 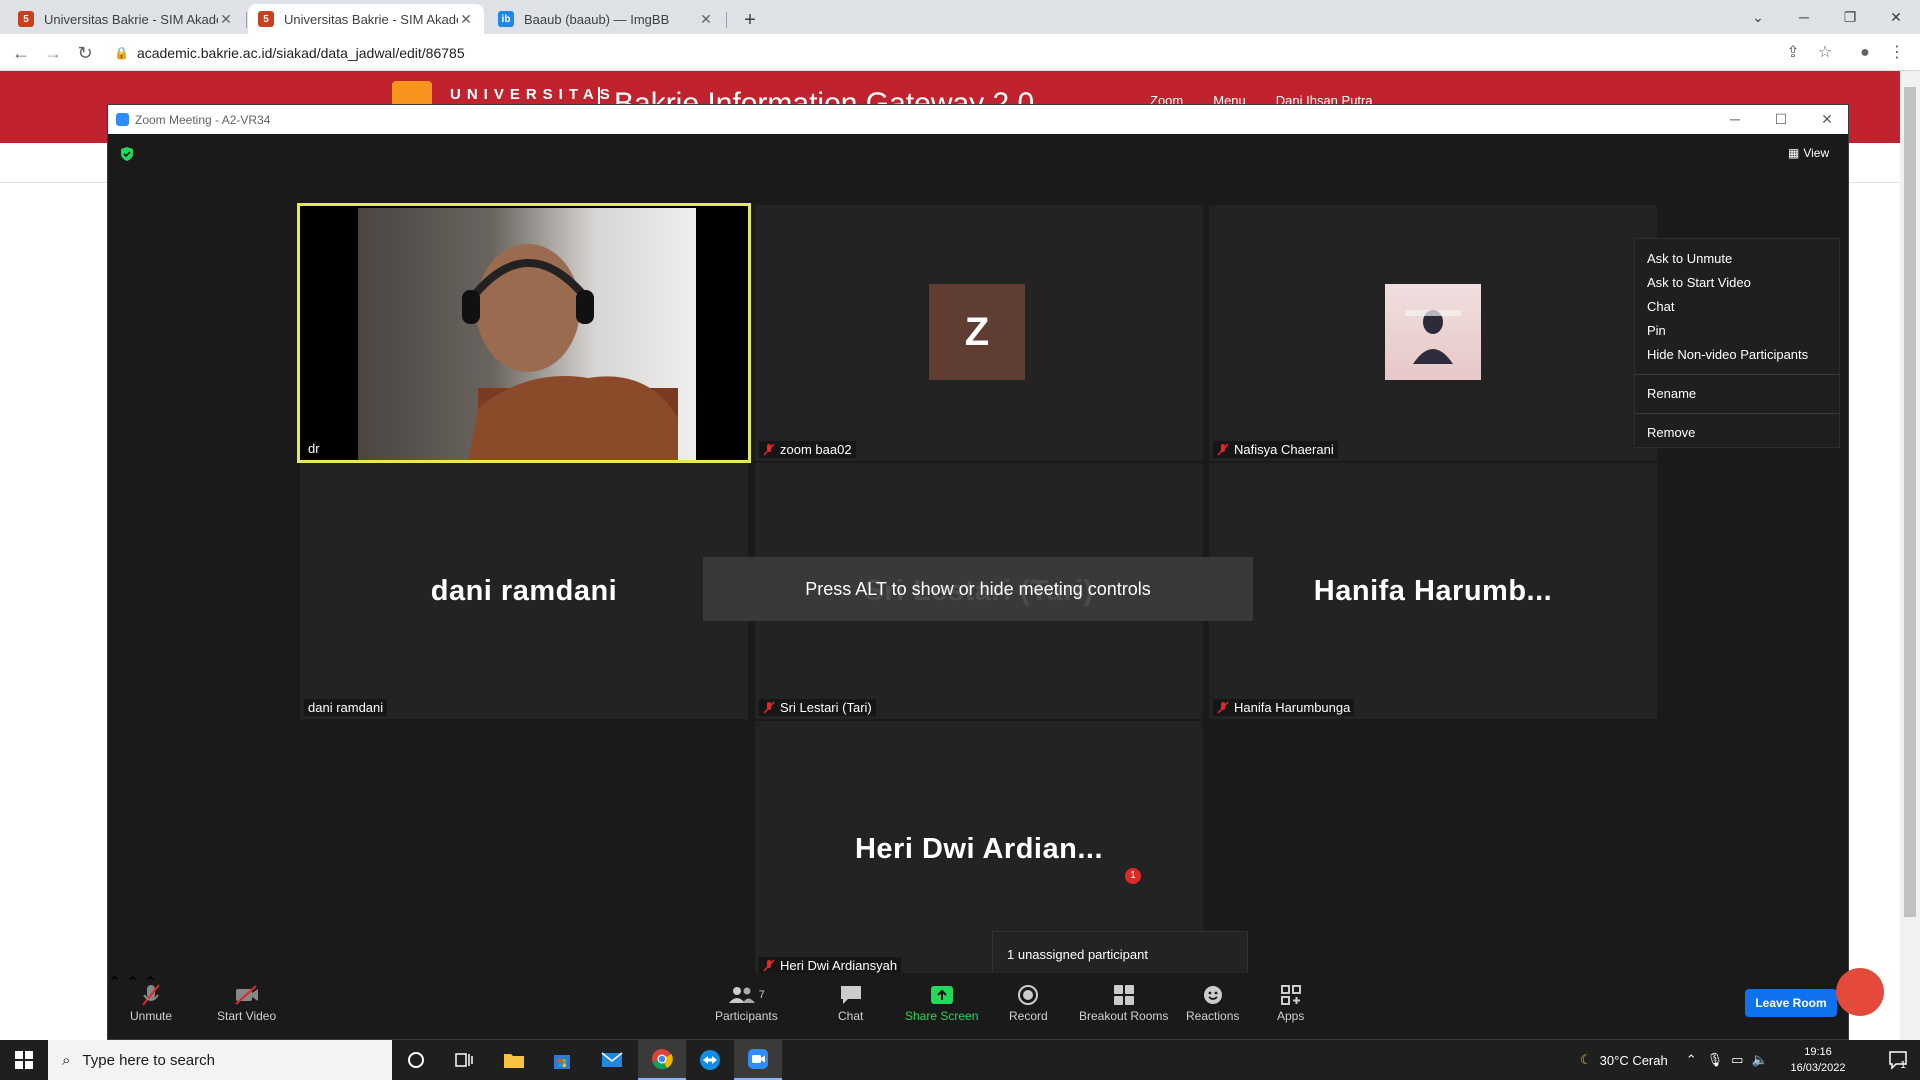 What do you see at coordinates (1586, 1060) in the screenshot?
I see `weather-moon-icon: ☾` at bounding box center [1586, 1060].